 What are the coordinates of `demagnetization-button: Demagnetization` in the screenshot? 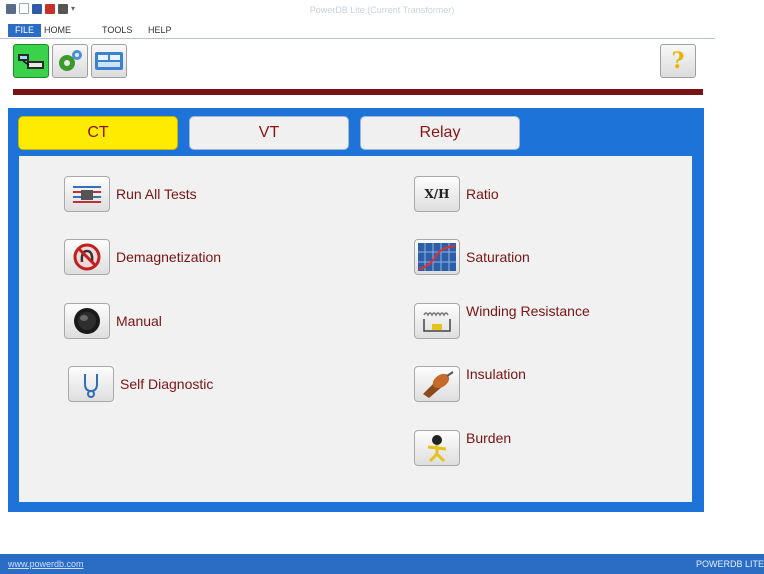 It's located at (142, 257).